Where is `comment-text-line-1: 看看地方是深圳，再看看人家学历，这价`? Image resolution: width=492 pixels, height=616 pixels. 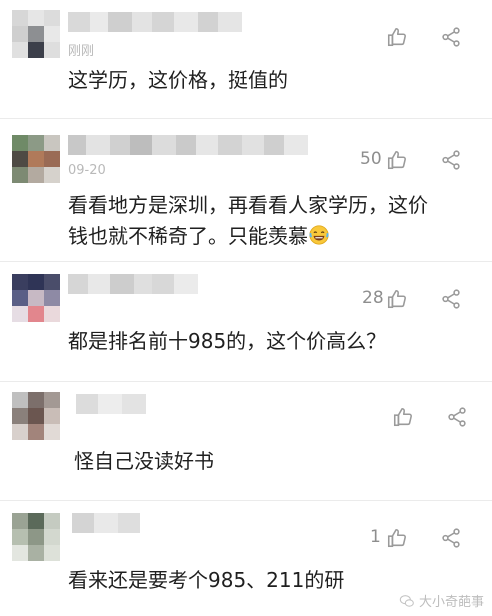 comment-text-line-1: 看看地方是深圳，再看看人家学历，这价 is located at coordinates (248, 205).